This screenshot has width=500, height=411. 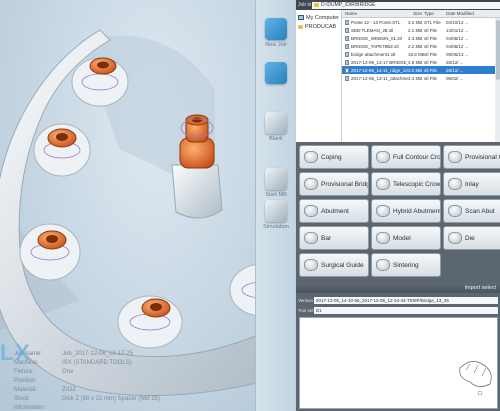 I want to click on file-name-cell: 2017-12-05_14-11_ridge_13_25.stl, so click(x=375, y=70).